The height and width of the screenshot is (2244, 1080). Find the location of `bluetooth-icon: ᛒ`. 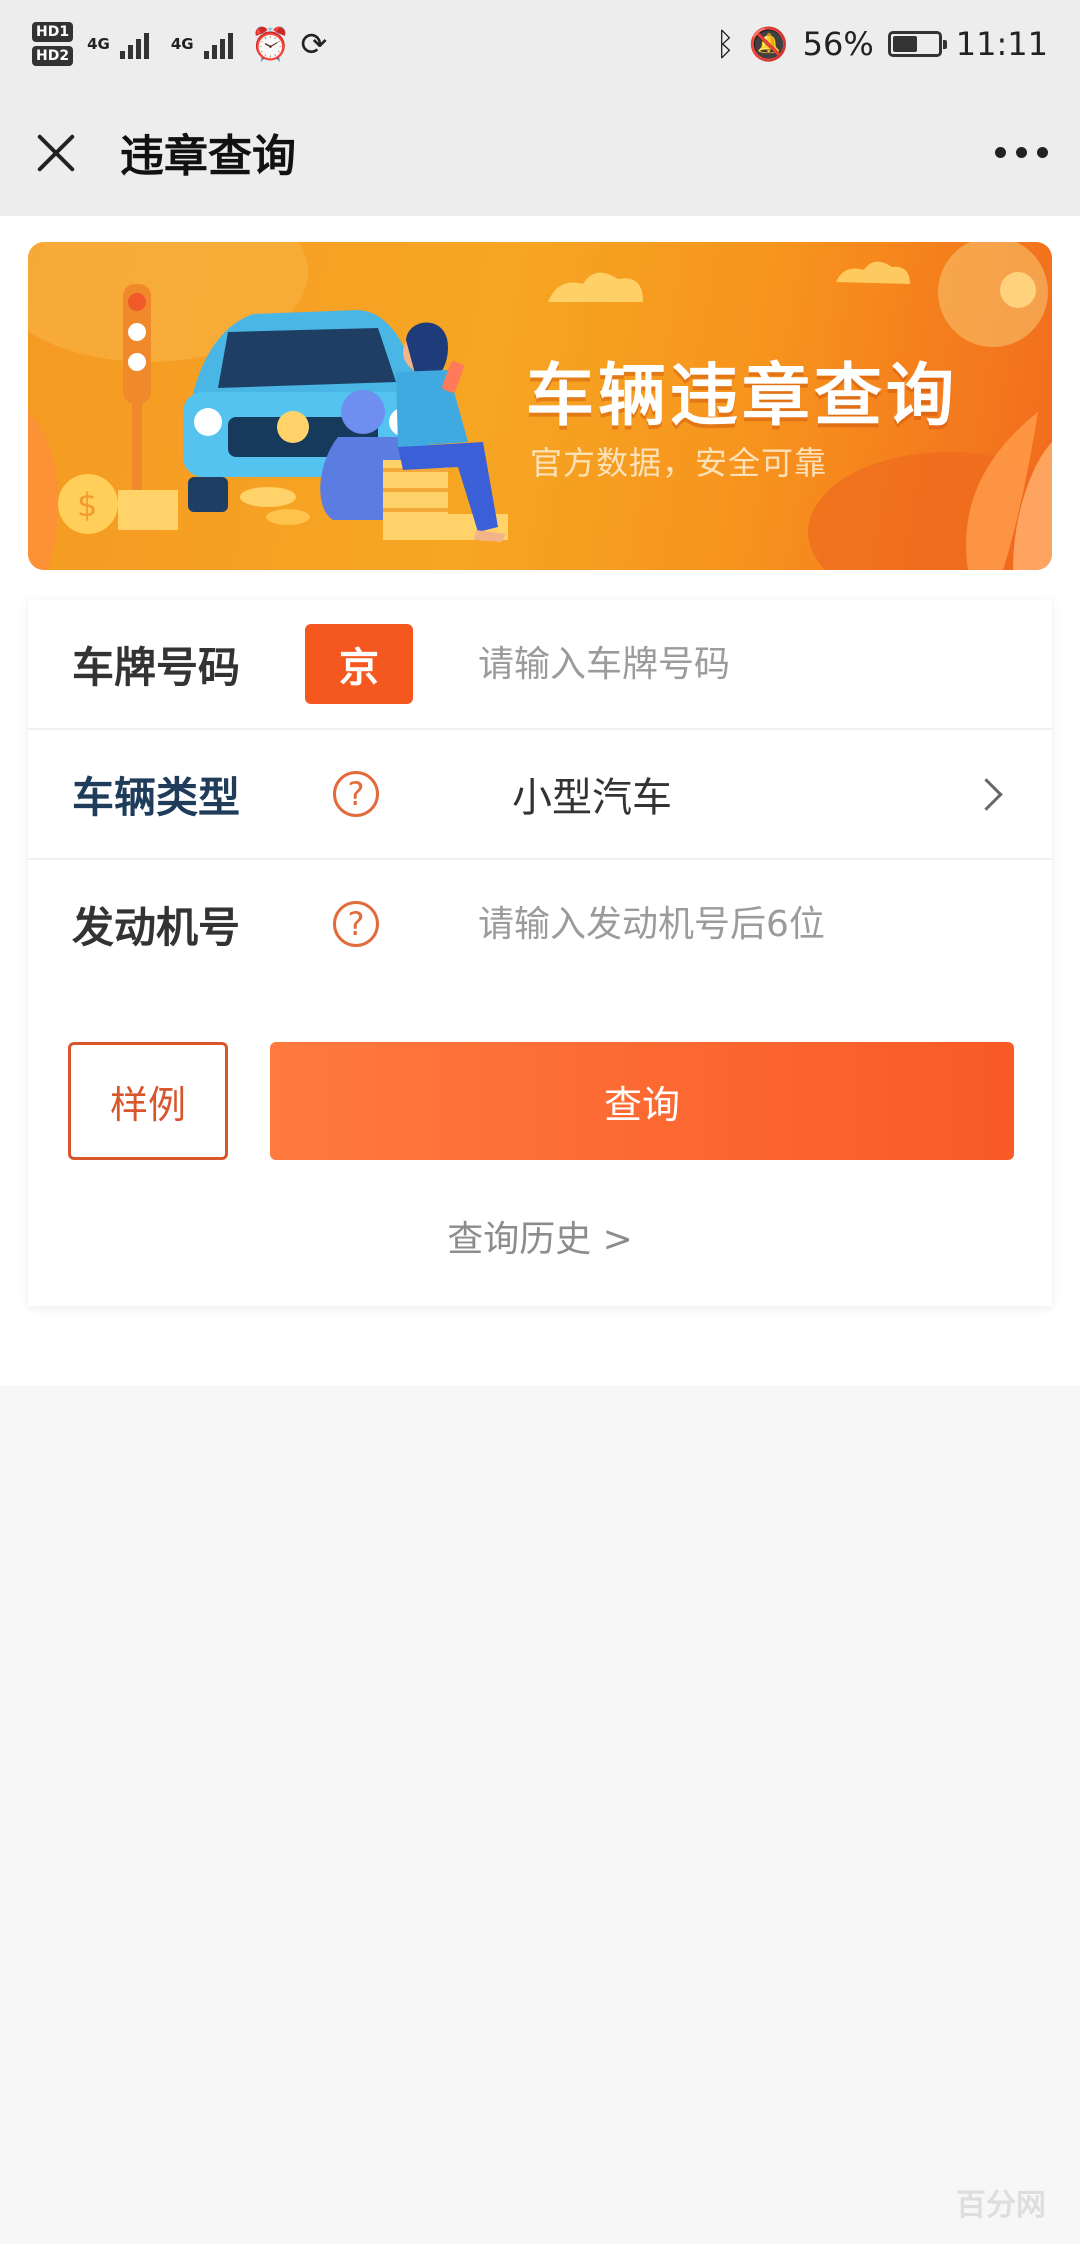

bluetooth-icon: ᛒ is located at coordinates (725, 44).